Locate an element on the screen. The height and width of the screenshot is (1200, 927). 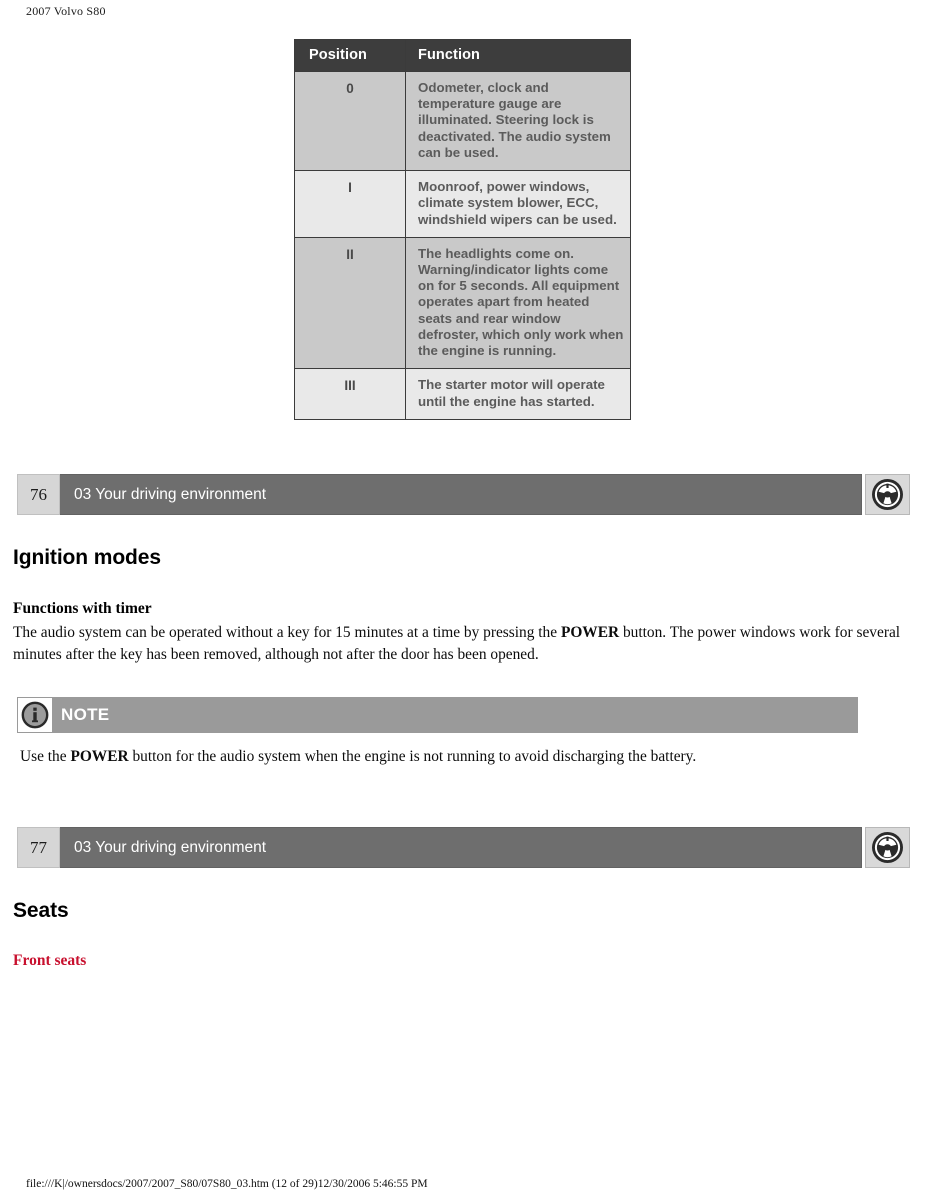
page-footer-bar-77: 77 03 Your driving environment is located at coordinates (463, 847).